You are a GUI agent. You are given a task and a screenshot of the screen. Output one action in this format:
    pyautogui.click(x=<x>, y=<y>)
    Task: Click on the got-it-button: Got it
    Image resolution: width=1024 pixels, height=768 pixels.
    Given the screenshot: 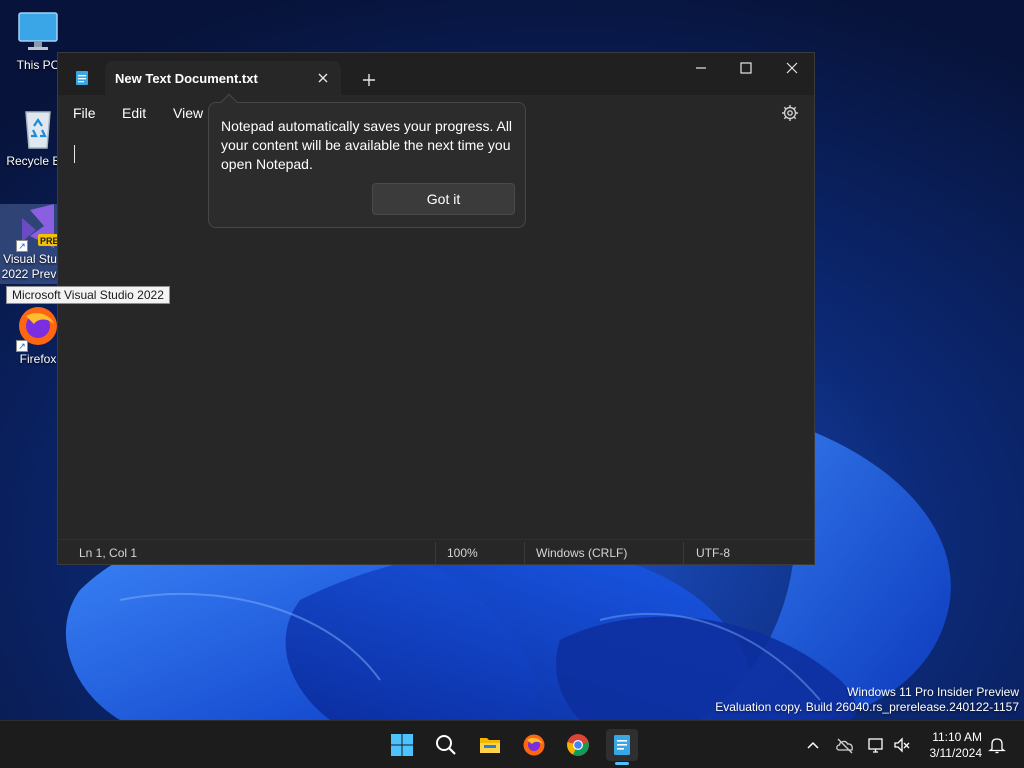 What is the action you would take?
    pyautogui.click(x=443, y=199)
    